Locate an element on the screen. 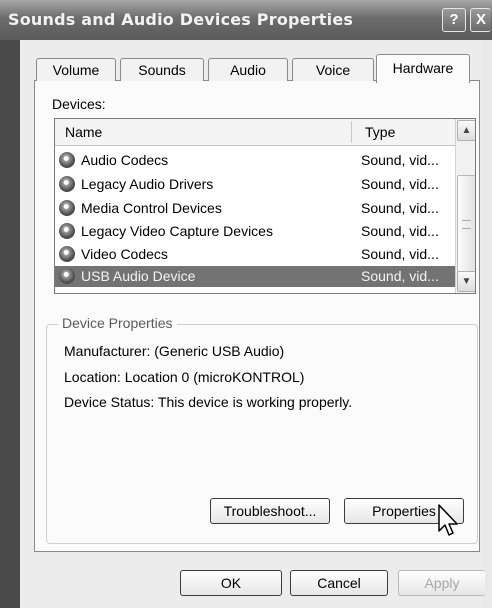  cancel-button: Cancel is located at coordinates (339, 583).